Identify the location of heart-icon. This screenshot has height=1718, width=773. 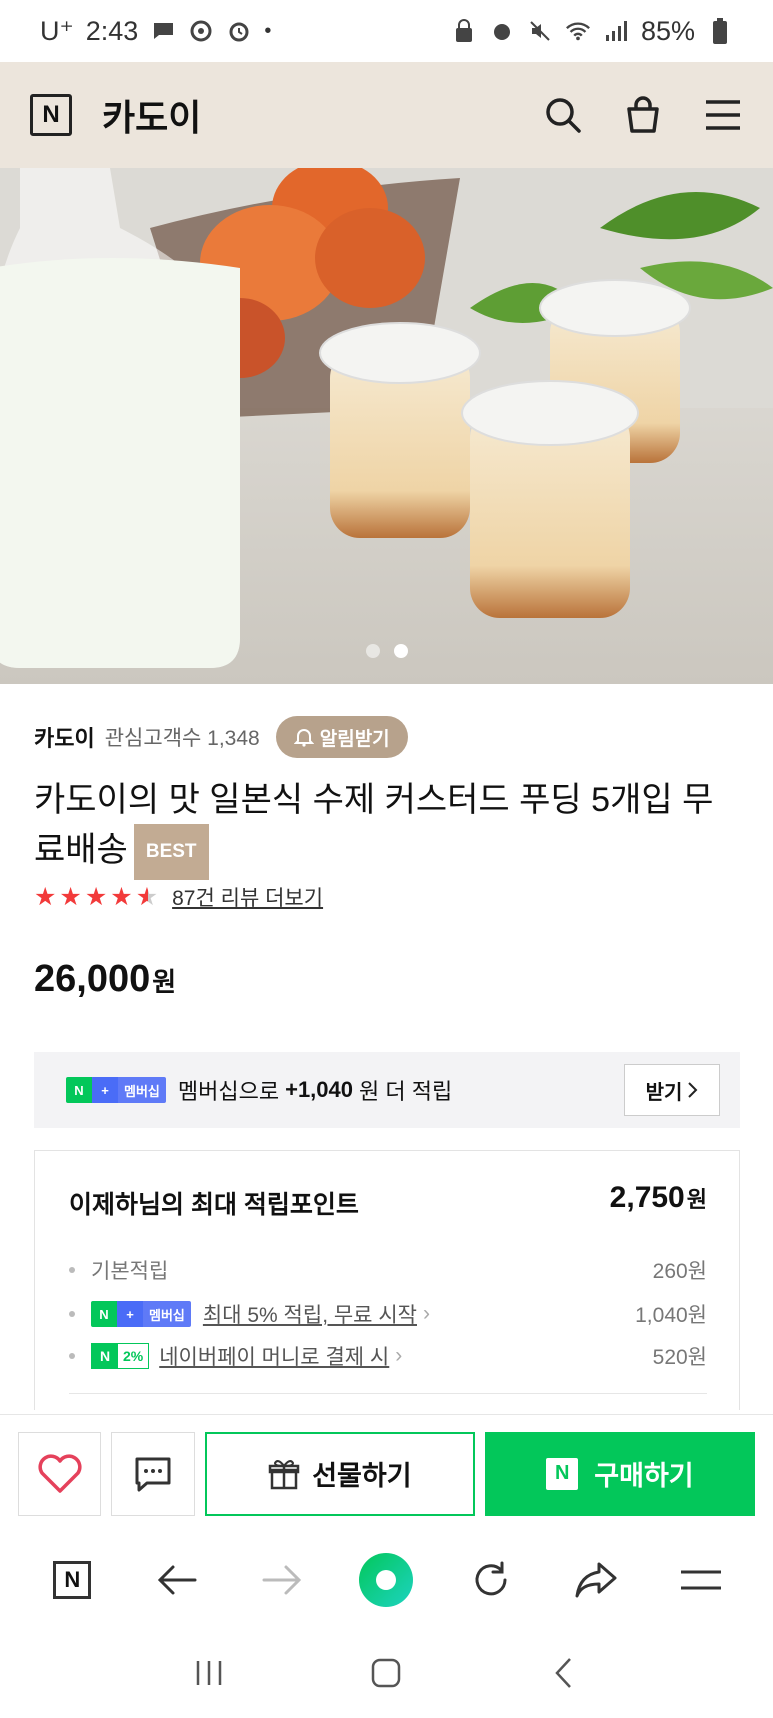
(60, 1473).